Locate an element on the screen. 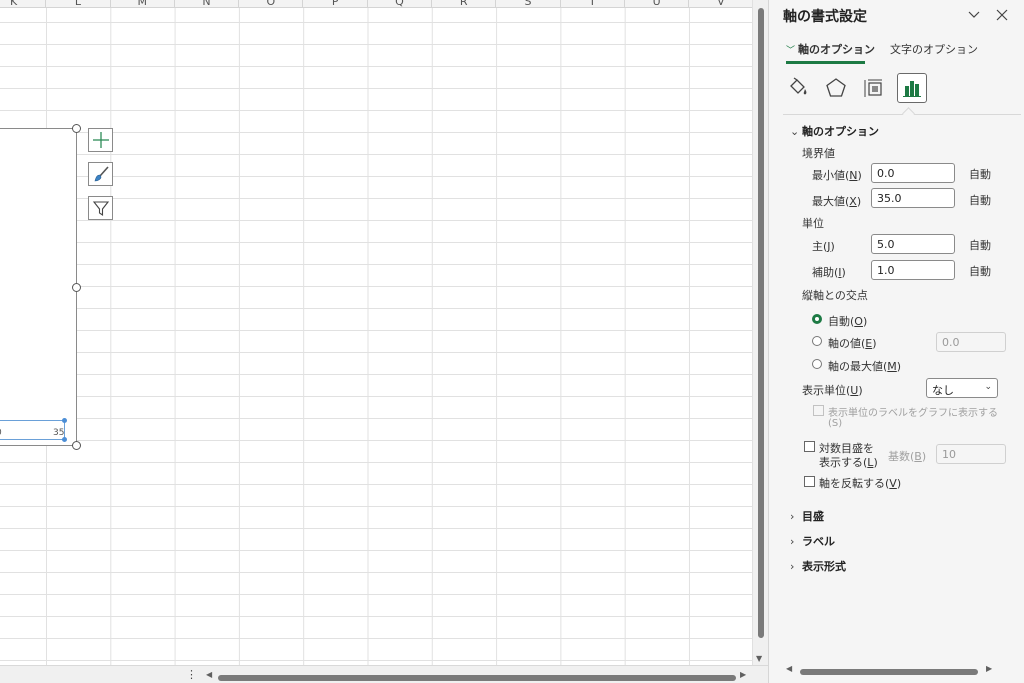 The width and height of the screenshot is (1024, 683). cross-auto-label: 自動(O) is located at coordinates (847, 321).